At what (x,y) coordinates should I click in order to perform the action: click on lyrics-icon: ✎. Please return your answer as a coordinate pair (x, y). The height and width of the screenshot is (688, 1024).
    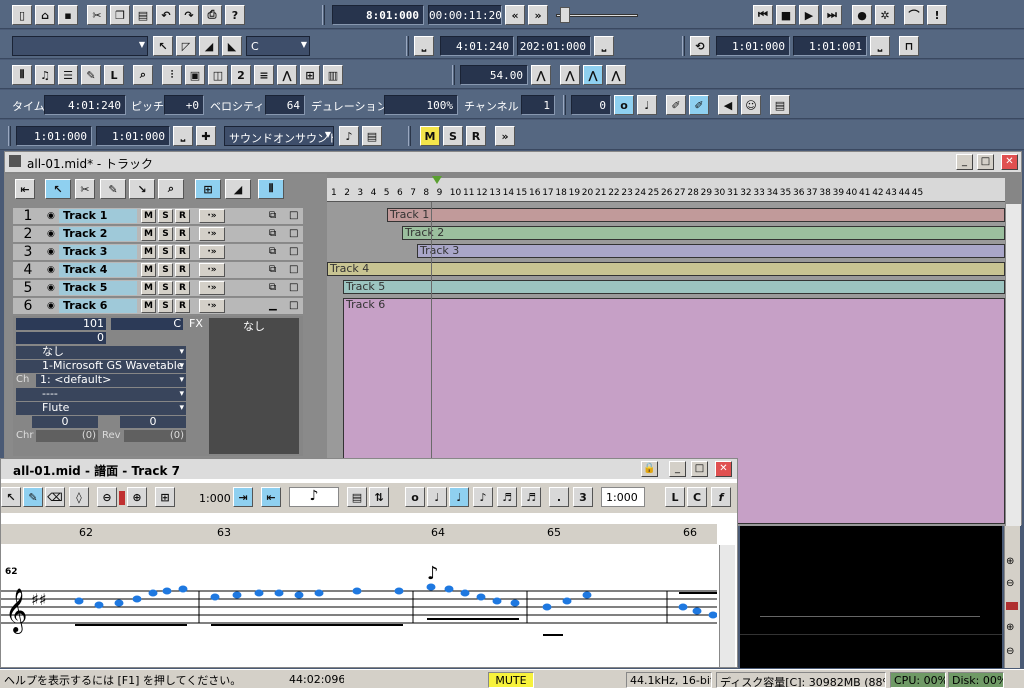
    Looking at the image, I should click on (91, 75).